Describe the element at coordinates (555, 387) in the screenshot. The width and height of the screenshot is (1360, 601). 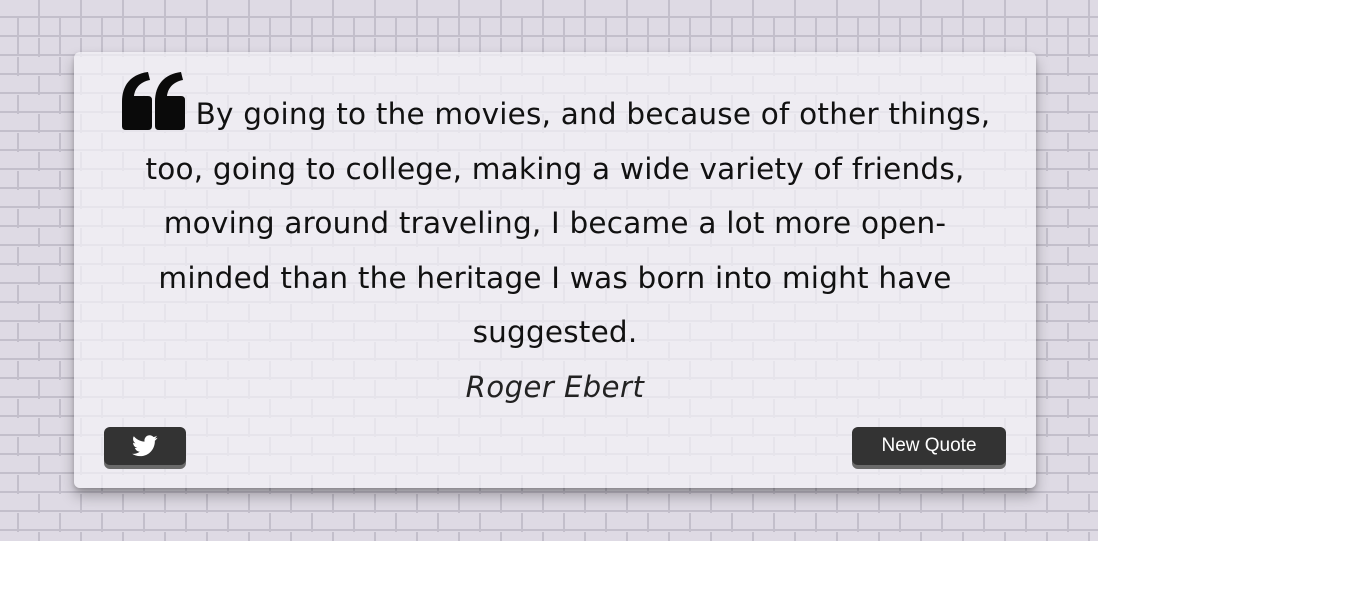
I see `quote-author: Roger Ebert` at that location.